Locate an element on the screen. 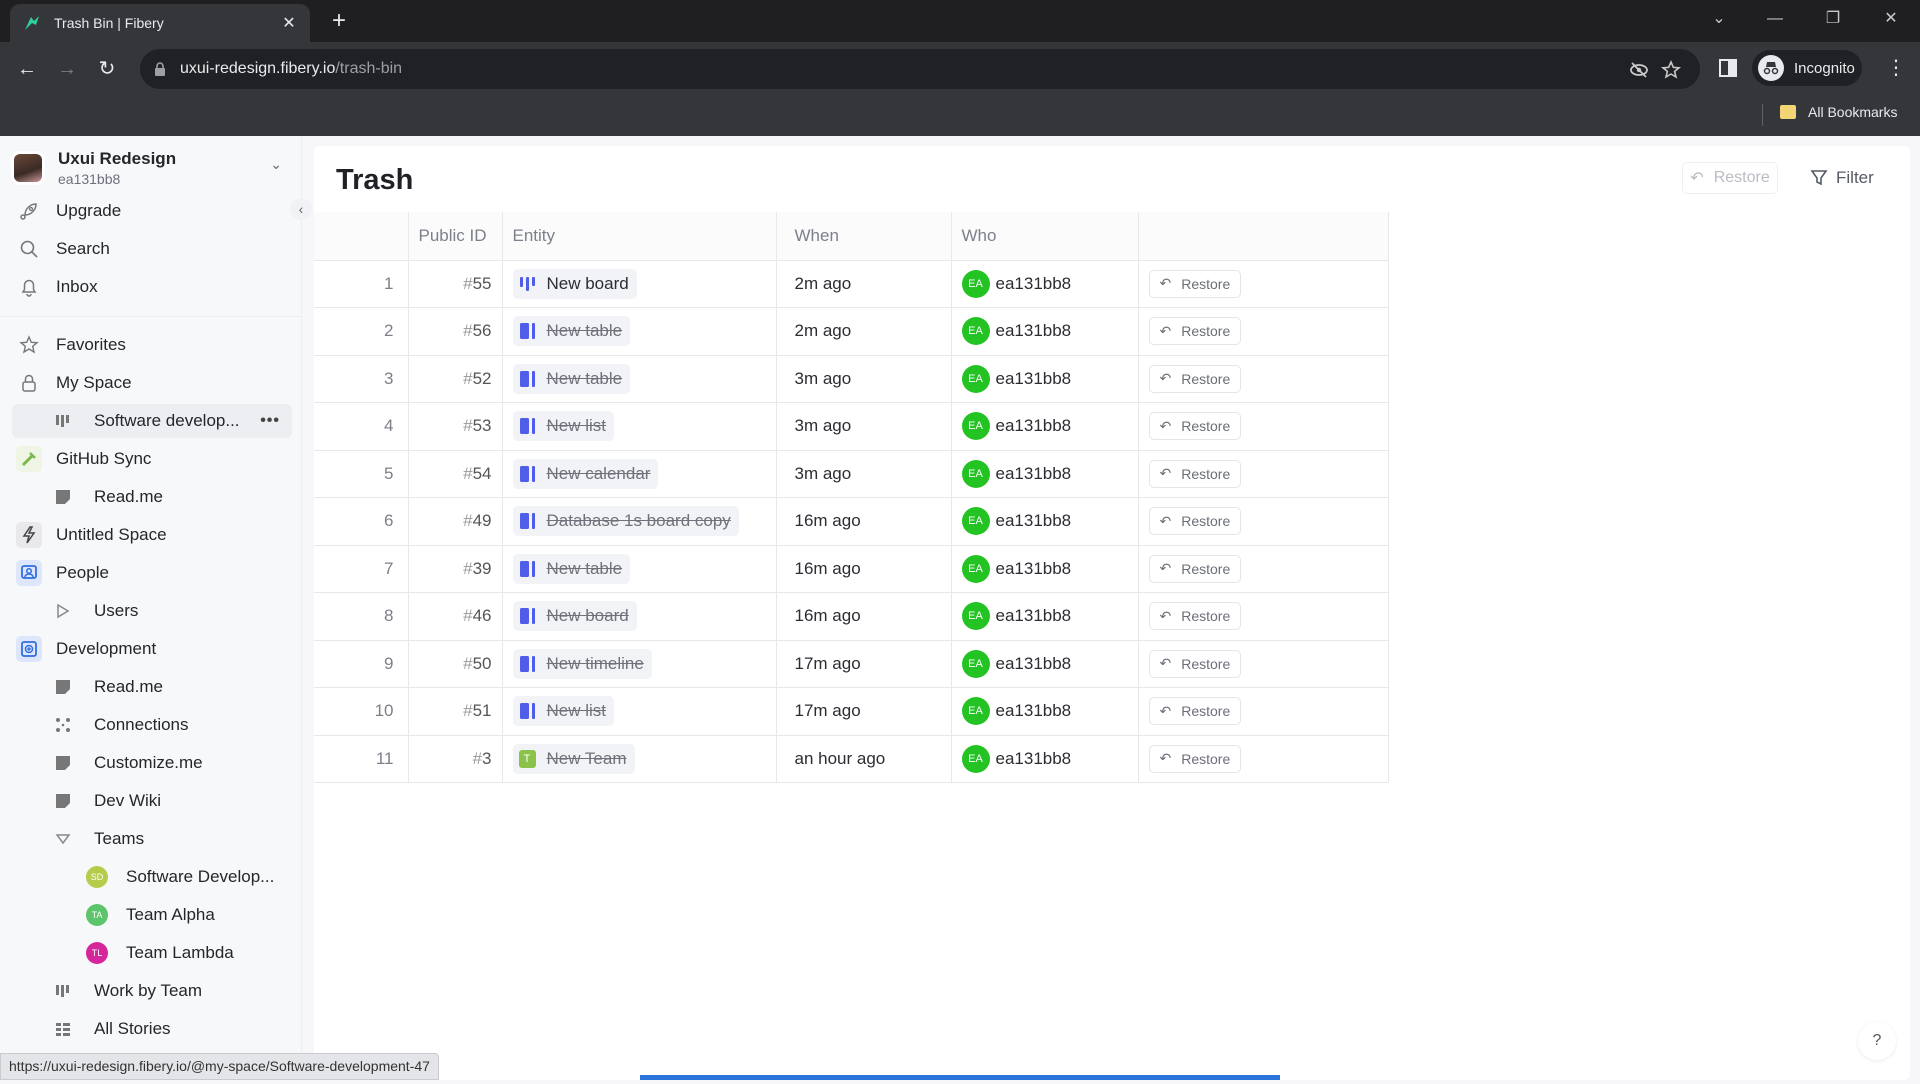 The height and width of the screenshot is (1084, 1920). restore-selected-button: ↶ Restore is located at coordinates (1730, 178).